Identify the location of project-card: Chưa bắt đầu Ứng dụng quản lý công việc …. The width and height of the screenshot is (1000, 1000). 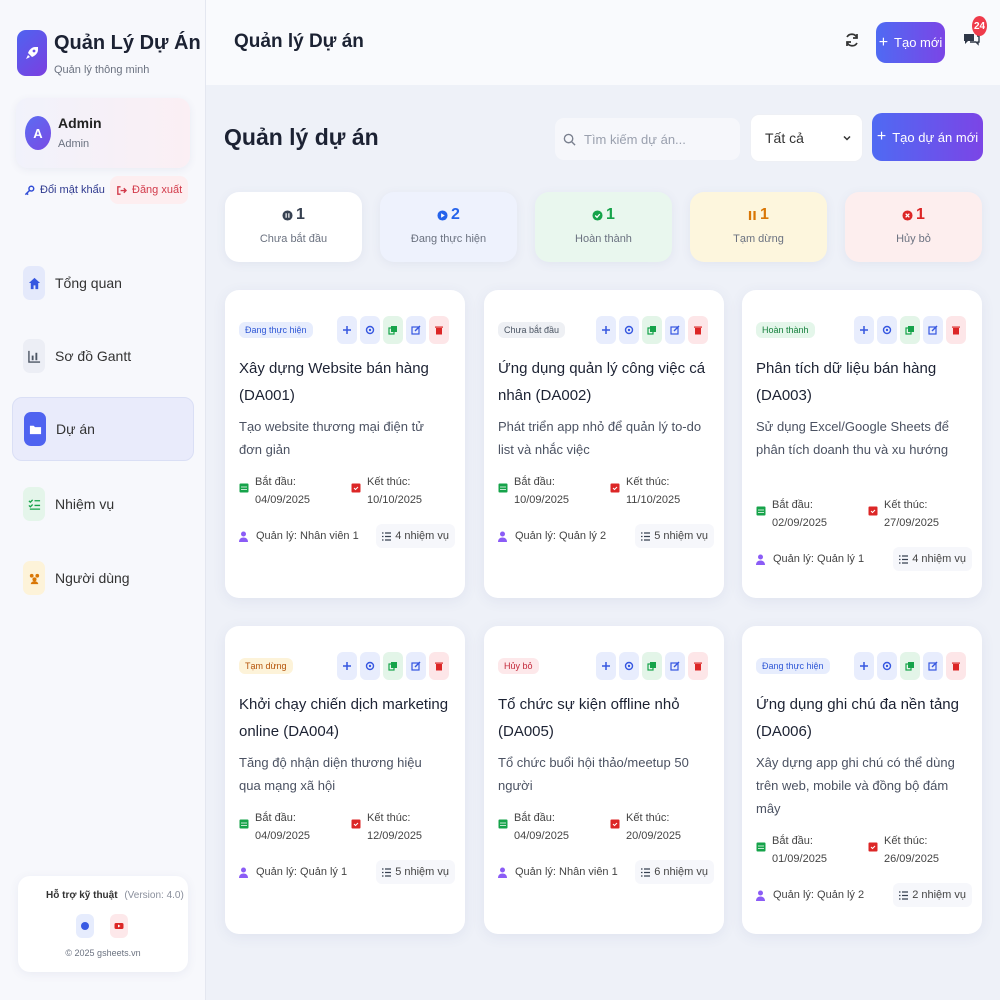
(604, 444).